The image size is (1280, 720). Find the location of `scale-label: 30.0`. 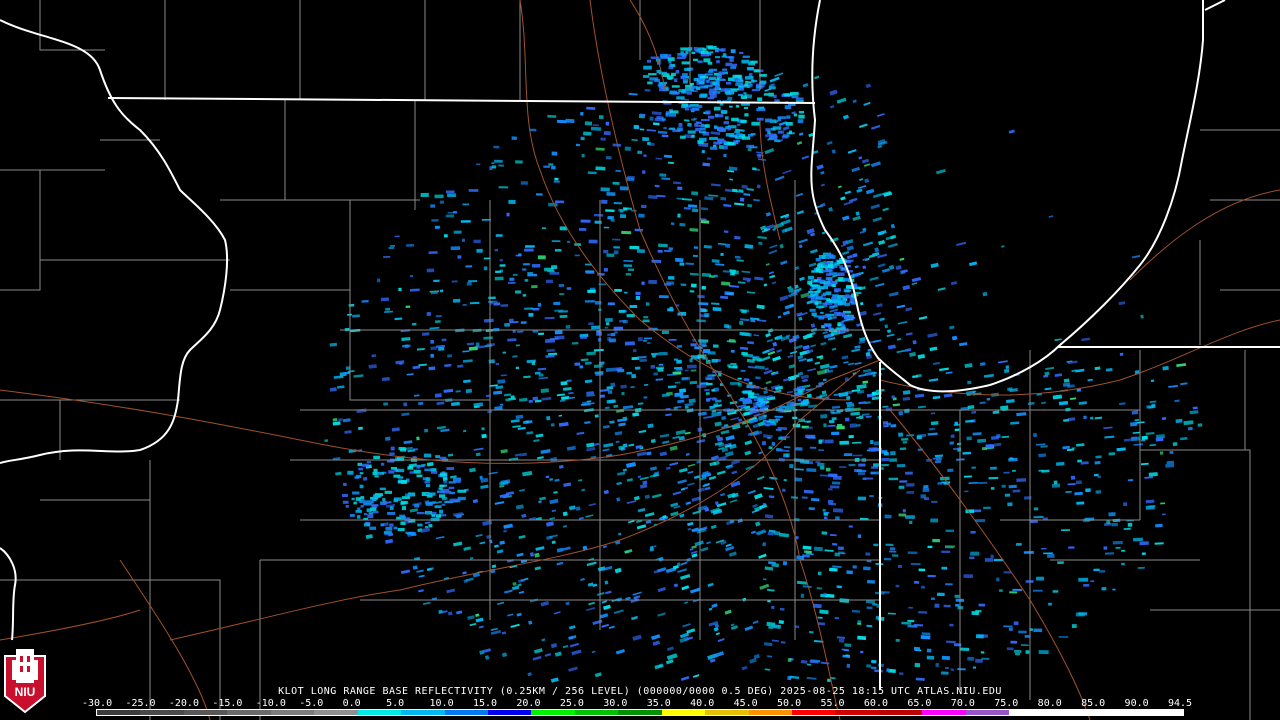

scale-label: 30.0 is located at coordinates (615, 703).